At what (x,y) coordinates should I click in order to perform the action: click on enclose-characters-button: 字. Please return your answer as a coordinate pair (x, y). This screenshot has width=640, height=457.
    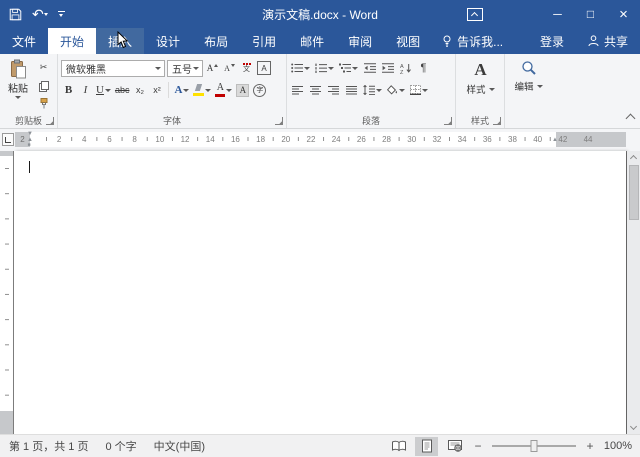
    Looking at the image, I should click on (259, 90).